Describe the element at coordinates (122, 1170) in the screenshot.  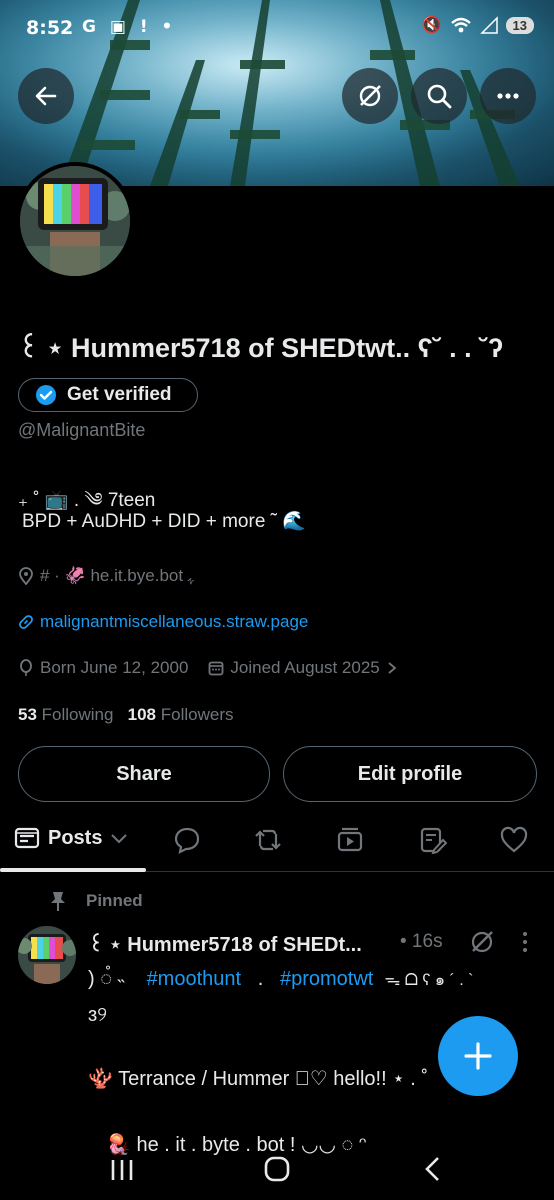
I see `recent-apps-icon` at that location.